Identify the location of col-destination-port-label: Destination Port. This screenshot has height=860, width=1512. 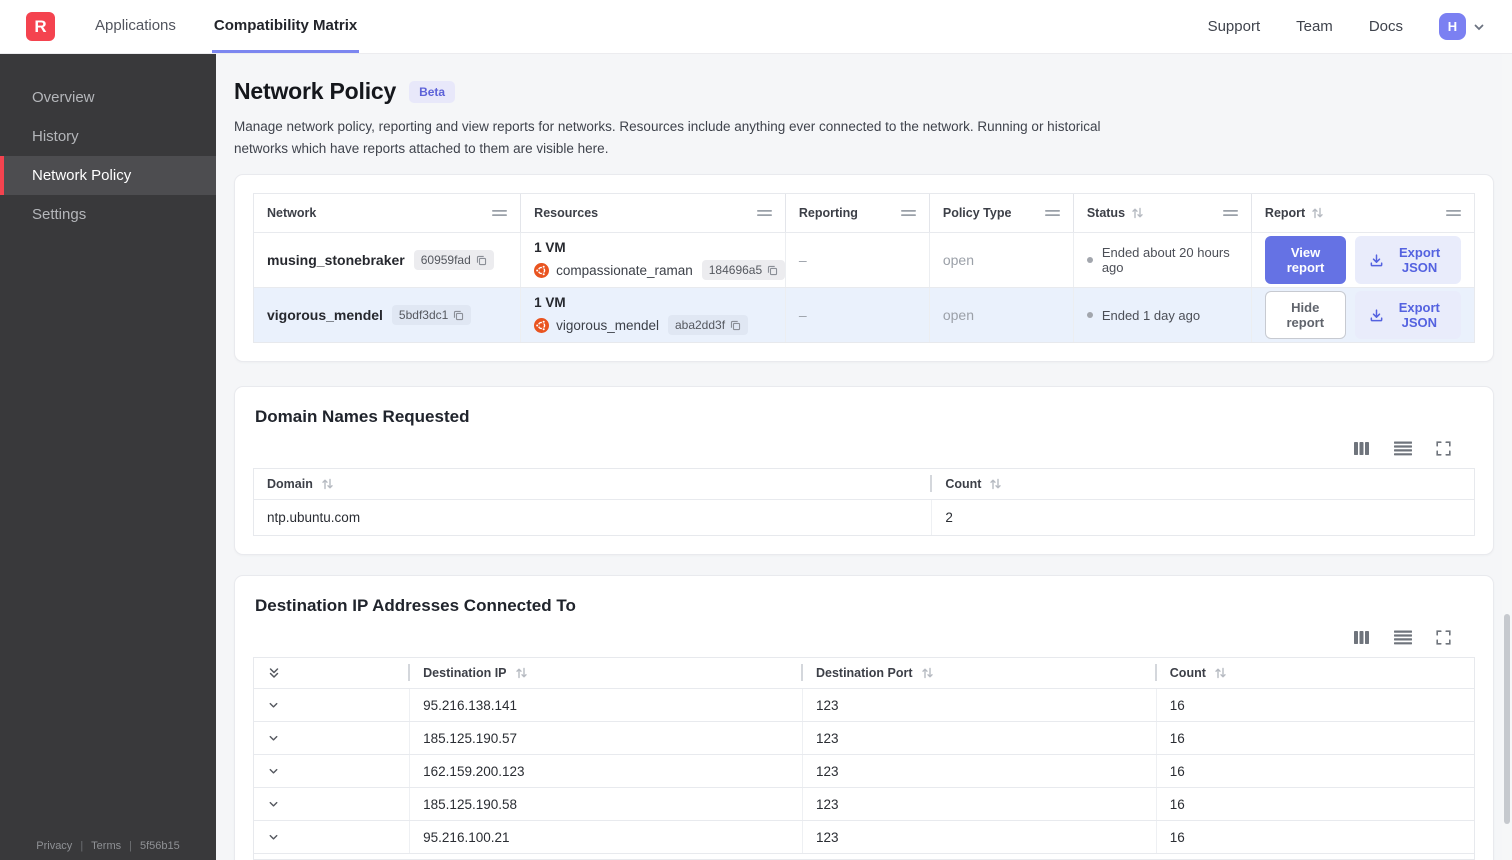
(864, 673).